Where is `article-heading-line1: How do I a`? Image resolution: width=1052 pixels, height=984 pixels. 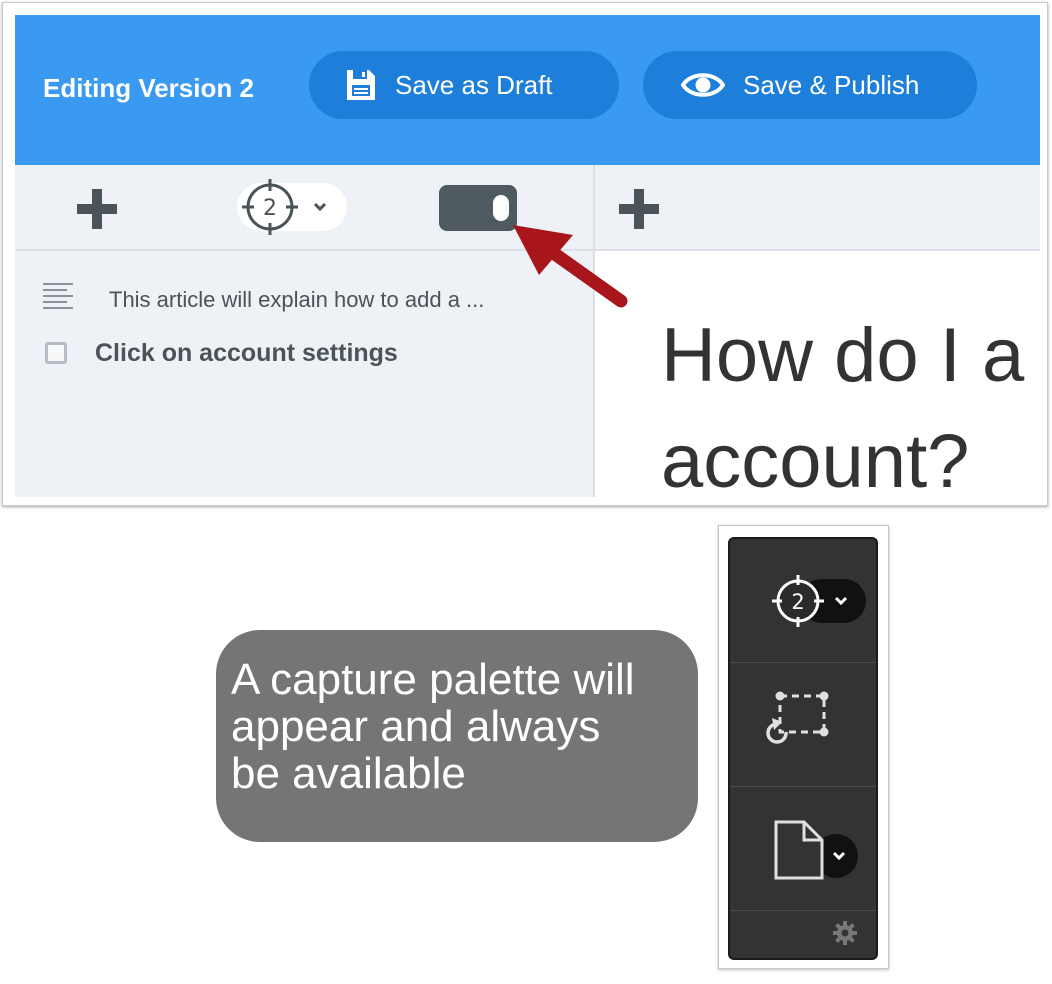 article-heading-line1: How do I a is located at coordinates (843, 355).